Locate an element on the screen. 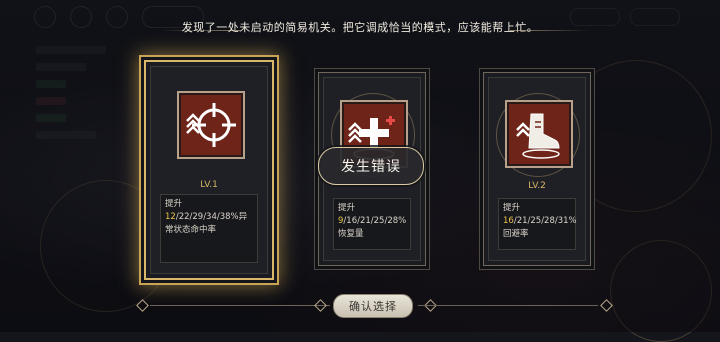 The height and width of the screenshot is (342, 720). card-highlight-value: 16 is located at coordinates (508, 221).